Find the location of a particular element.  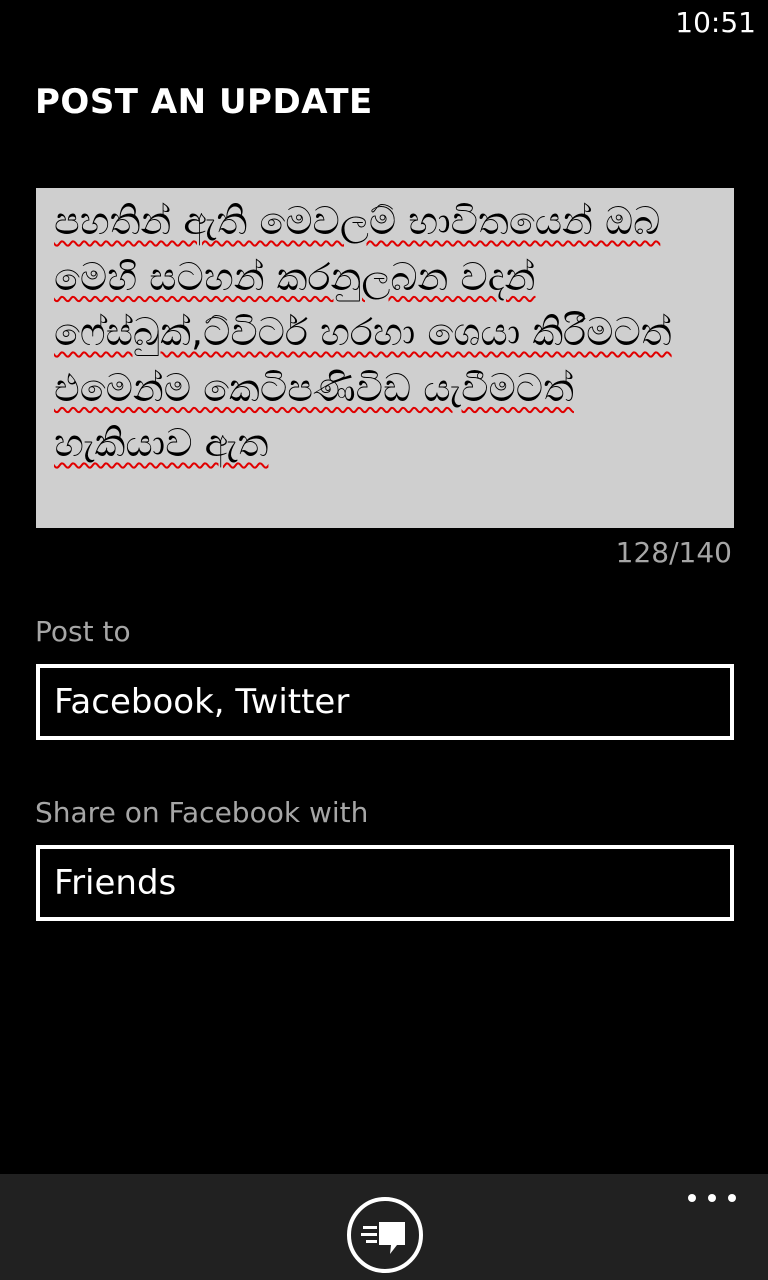

more-options-button is located at coordinates (712, 1200).